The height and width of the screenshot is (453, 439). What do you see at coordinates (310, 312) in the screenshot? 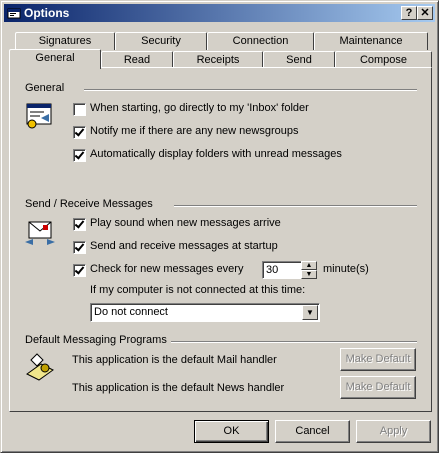
I see `chevron-down-icon: ▼` at bounding box center [310, 312].